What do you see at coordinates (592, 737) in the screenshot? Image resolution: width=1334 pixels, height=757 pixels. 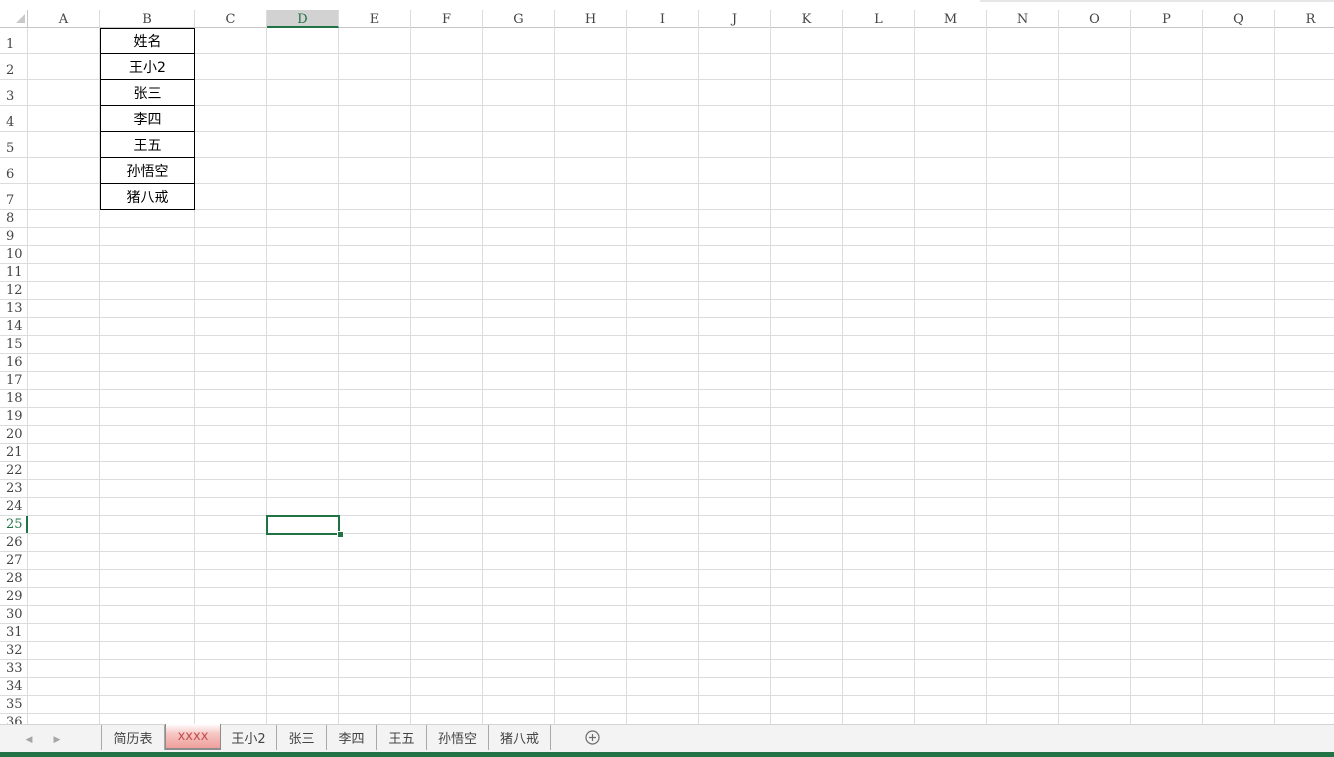 I see `plus-circle-icon` at bounding box center [592, 737].